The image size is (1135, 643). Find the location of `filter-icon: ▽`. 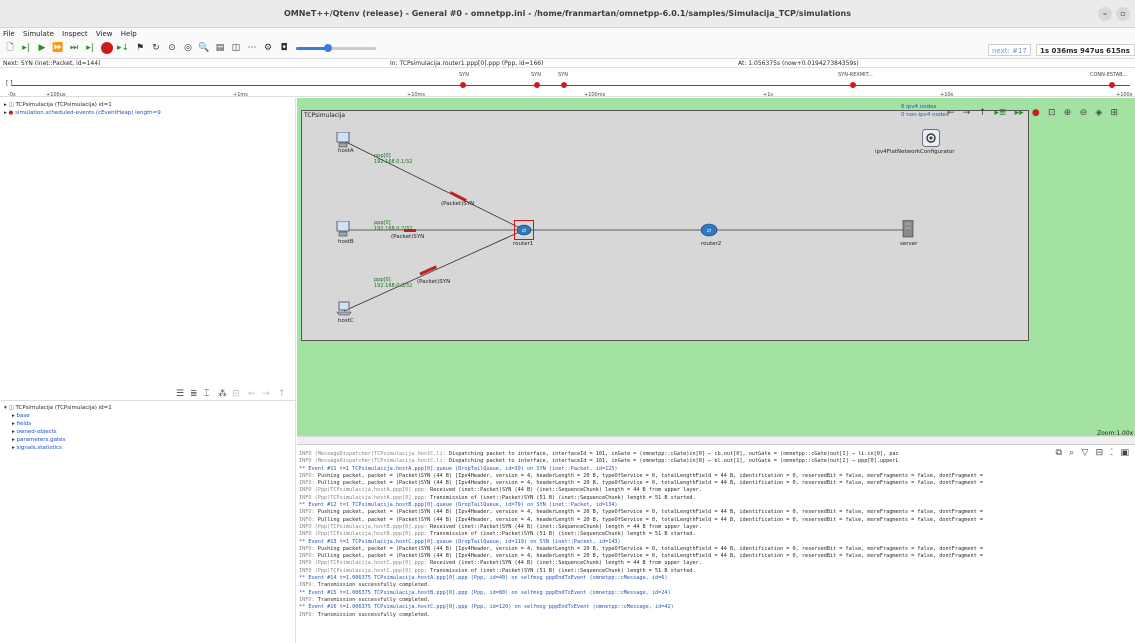

filter-icon: ▽ is located at coordinates (1084, 453).